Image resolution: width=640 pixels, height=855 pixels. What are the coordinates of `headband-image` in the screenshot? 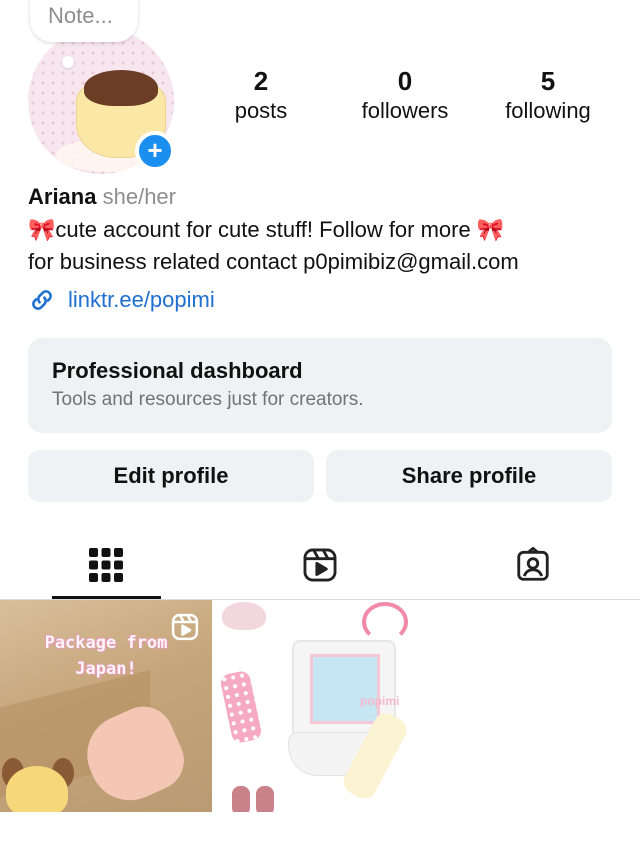 It's located at (385, 622).